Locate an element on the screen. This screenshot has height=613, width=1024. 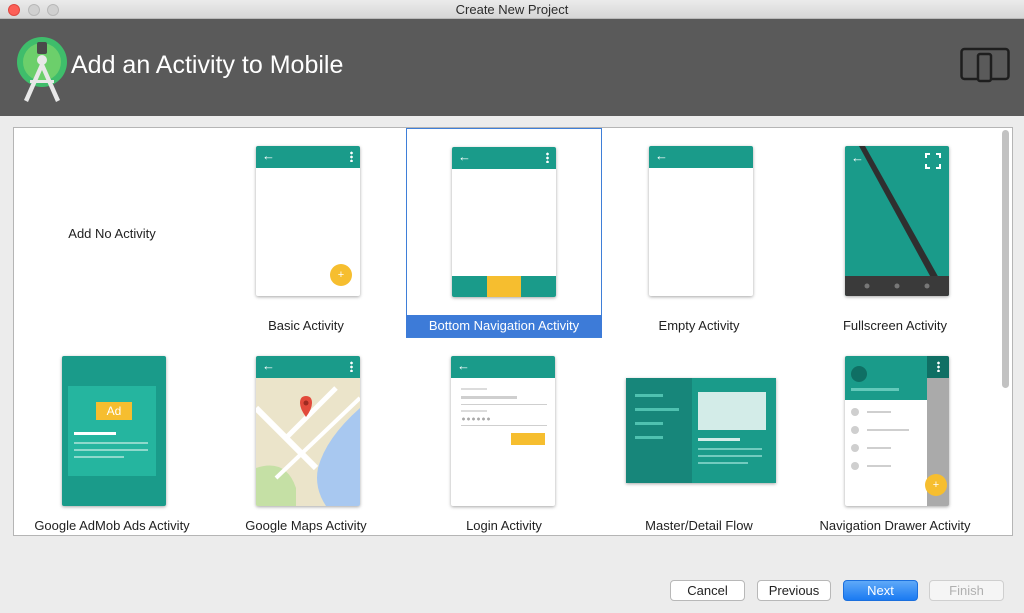
tile-label: Basic Activity is located at coordinates (306, 325).